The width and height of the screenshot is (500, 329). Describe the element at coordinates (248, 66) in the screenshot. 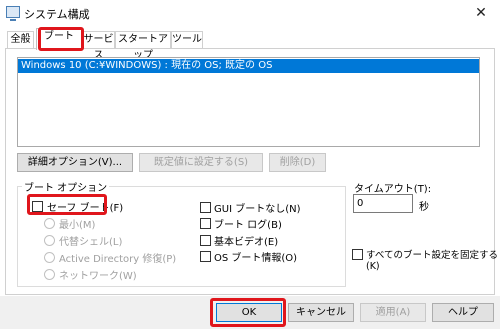

I see `os-list-item-selected: Windows 10 (C:¥WINDOWS) : 現在の OS; 既定の OS` at that location.